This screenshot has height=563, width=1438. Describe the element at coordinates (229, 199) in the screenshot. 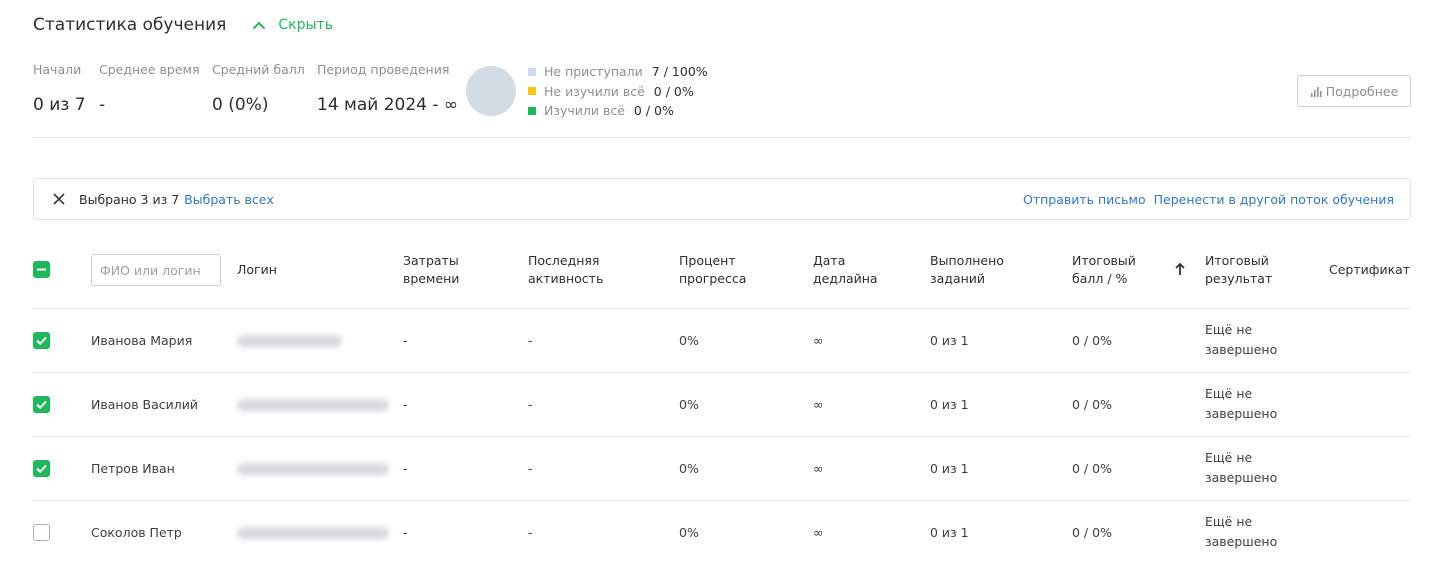

I see `select-all-link: Выбрать всех` at that location.